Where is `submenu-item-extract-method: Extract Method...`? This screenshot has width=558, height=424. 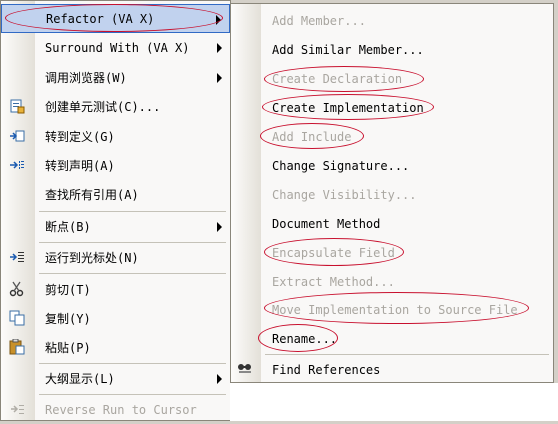 submenu-item-extract-method: Extract Method... is located at coordinates (392, 281).